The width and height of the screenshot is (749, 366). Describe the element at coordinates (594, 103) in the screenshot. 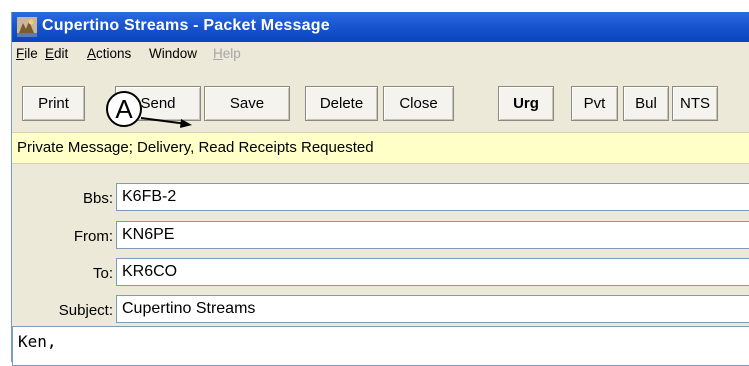

I see `private-button: Pvt` at that location.